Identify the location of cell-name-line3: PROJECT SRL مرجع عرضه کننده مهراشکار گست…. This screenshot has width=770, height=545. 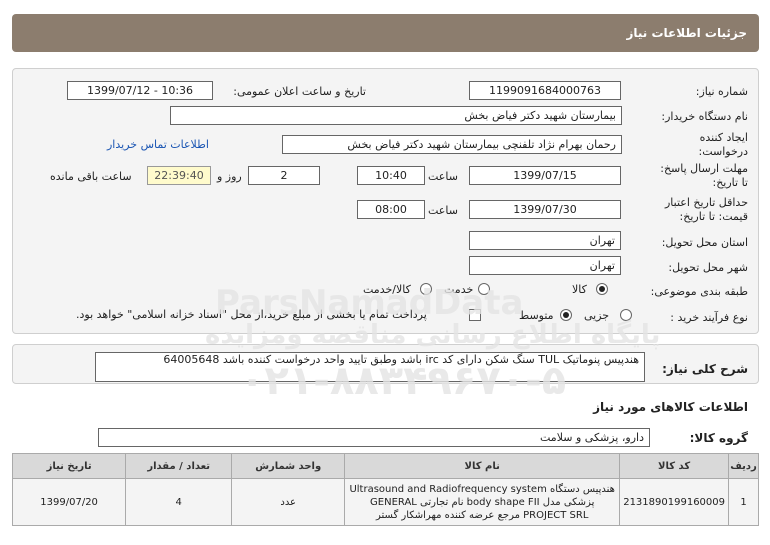
(482, 515).